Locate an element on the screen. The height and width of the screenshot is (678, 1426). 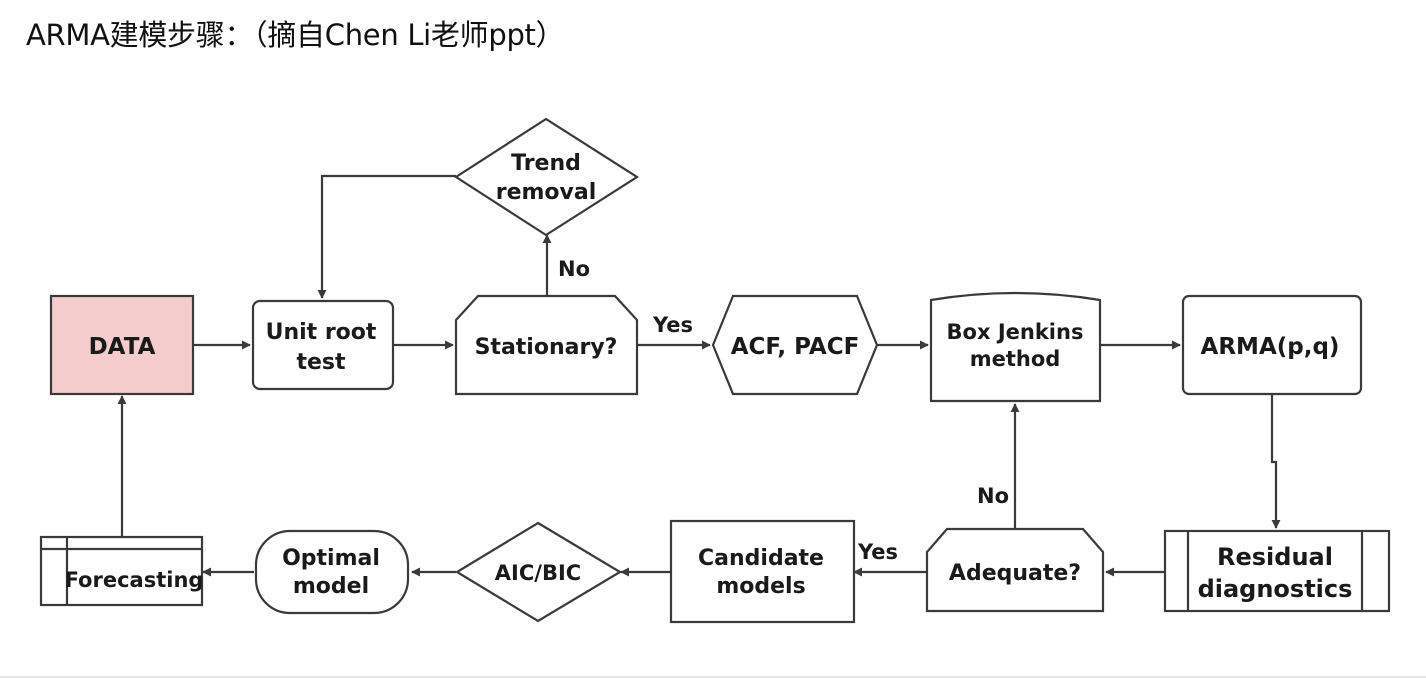
node-forecasting: Forecasting is located at coordinates (121, 571).